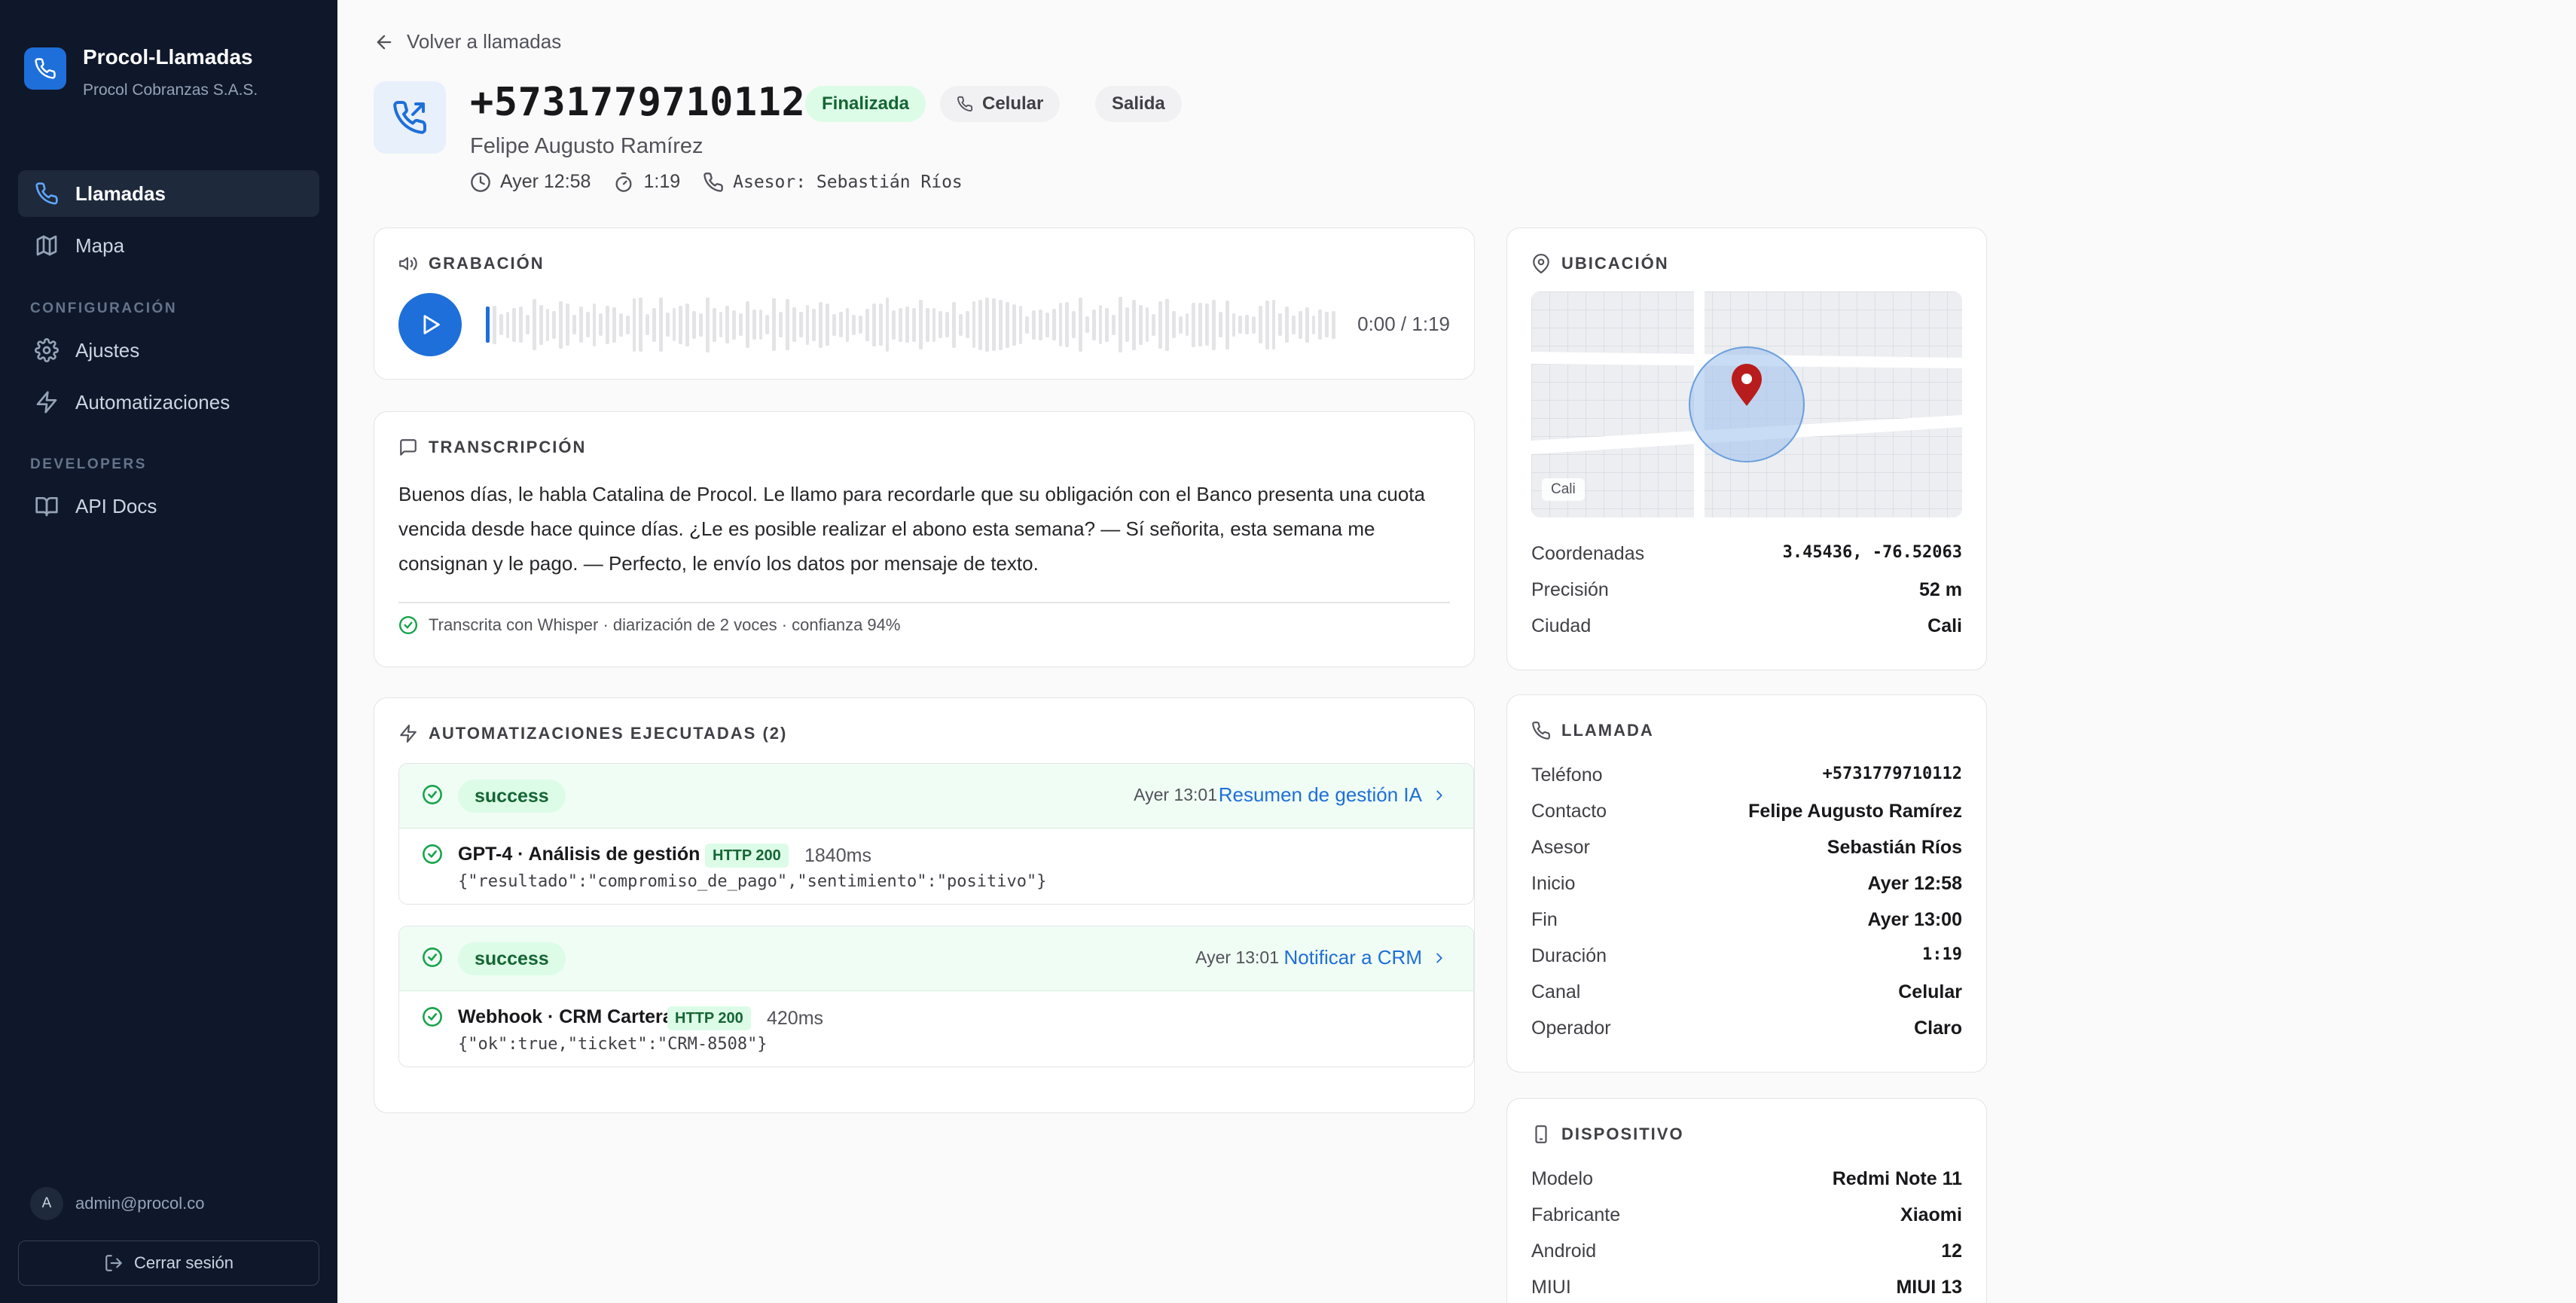 This screenshot has height=1303, width=2576. What do you see at coordinates (1929, 1287) in the screenshot?
I see `row-value: MIUI 13` at bounding box center [1929, 1287].